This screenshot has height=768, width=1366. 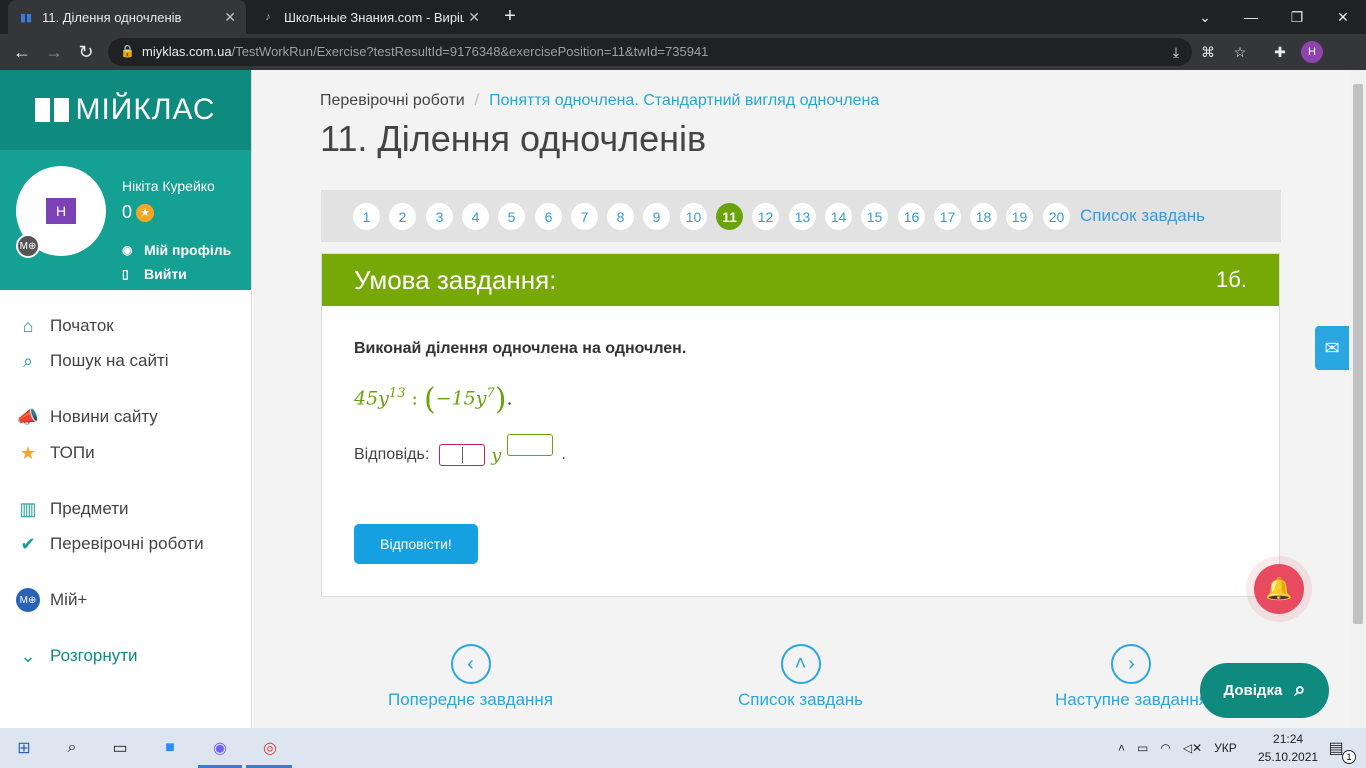 I want to click on scrollbar-thumb, so click(x=1358, y=354).